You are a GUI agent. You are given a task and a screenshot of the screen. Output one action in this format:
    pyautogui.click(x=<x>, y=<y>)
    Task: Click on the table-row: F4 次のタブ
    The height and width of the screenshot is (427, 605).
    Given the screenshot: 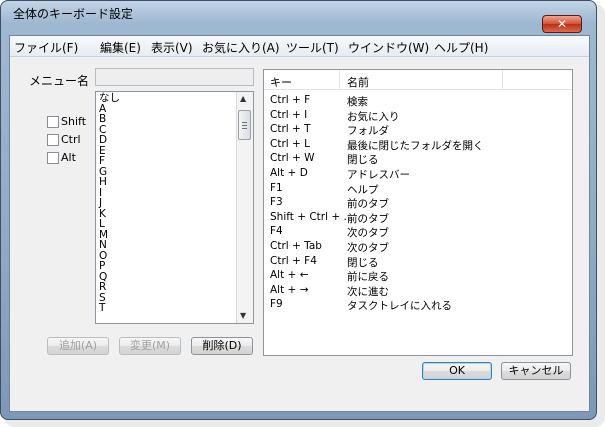 What is the action you would take?
    pyautogui.click(x=418, y=232)
    